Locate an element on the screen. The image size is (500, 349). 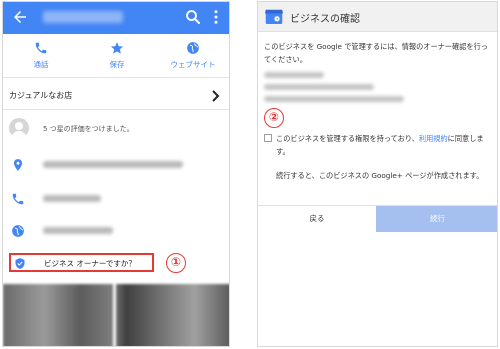
person-icon is located at coordinates (19, 130).